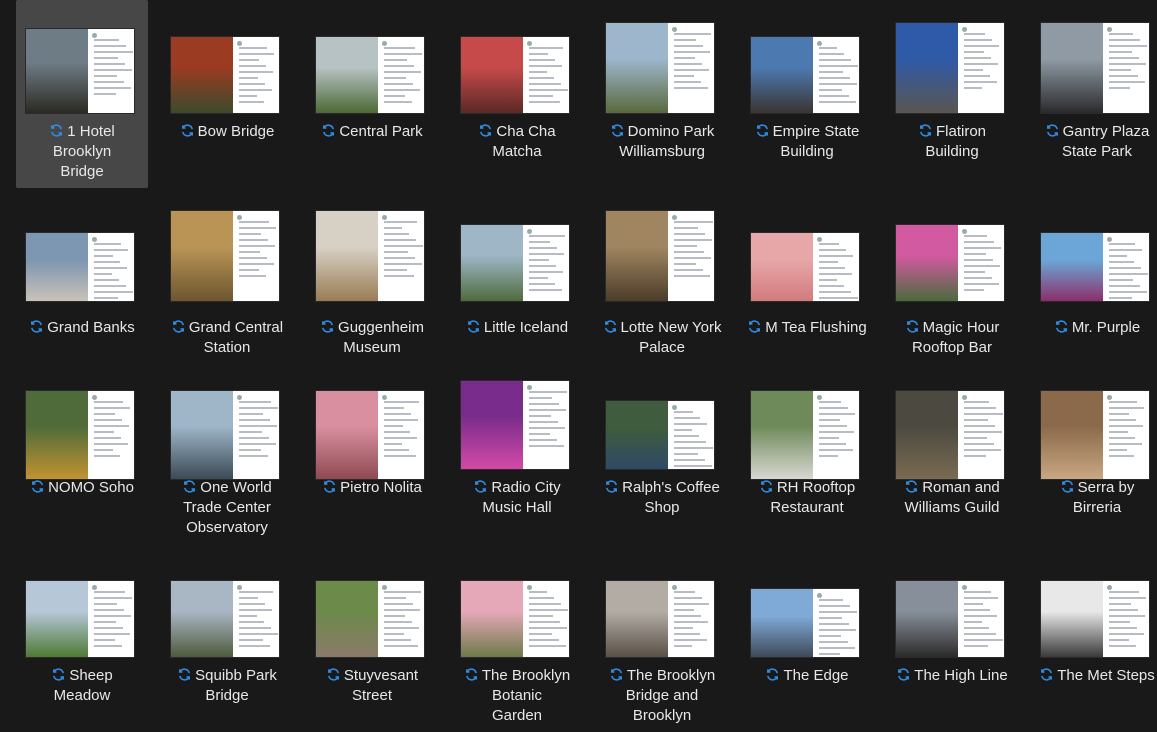  Describe the element at coordinates (372, 686) in the screenshot. I see `file-label: Stuyvesant Street` at that location.